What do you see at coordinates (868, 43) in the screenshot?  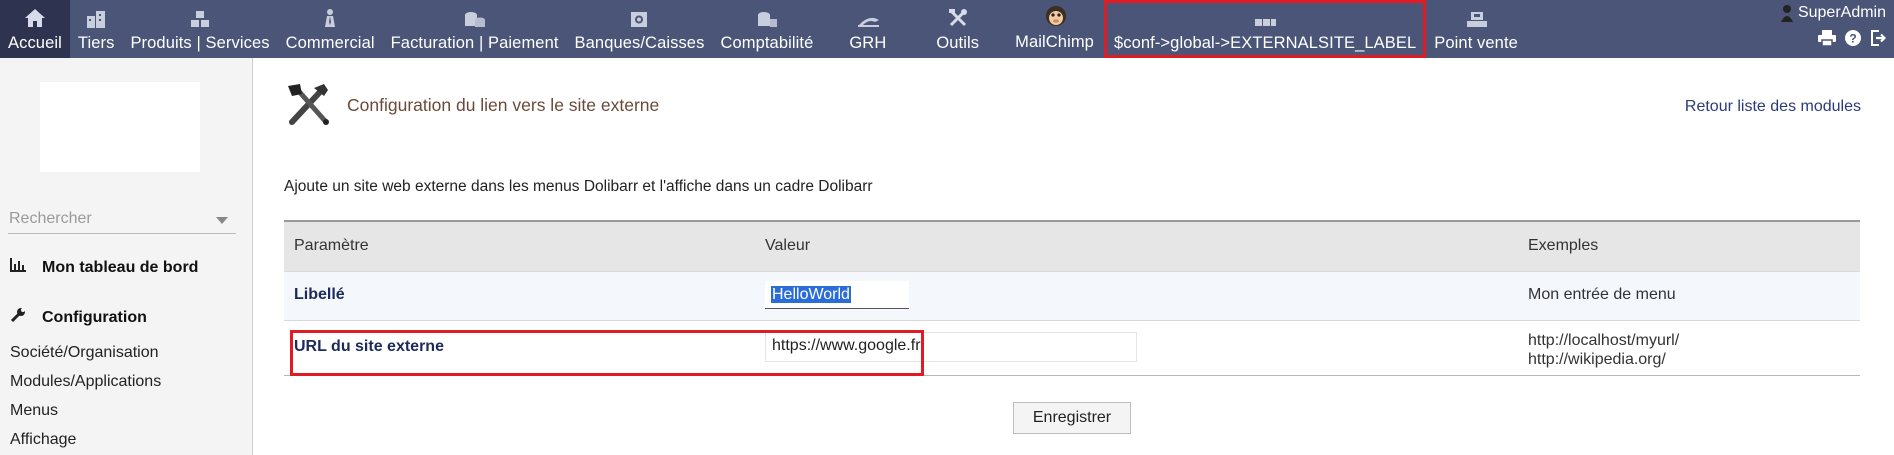 I see `menu-label: GRH` at bounding box center [868, 43].